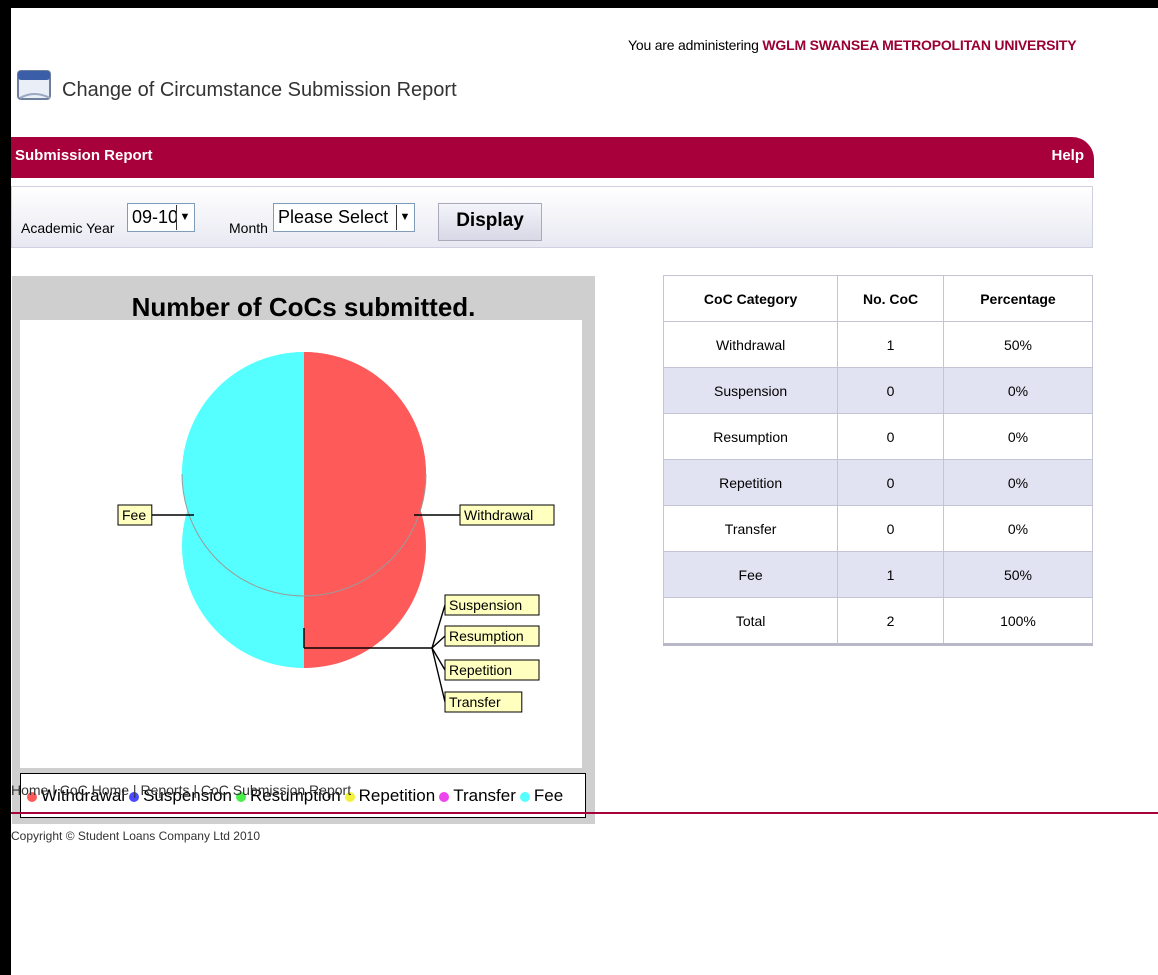 This screenshot has height=975, width=1158. I want to click on cell-category: Fee, so click(750, 574).